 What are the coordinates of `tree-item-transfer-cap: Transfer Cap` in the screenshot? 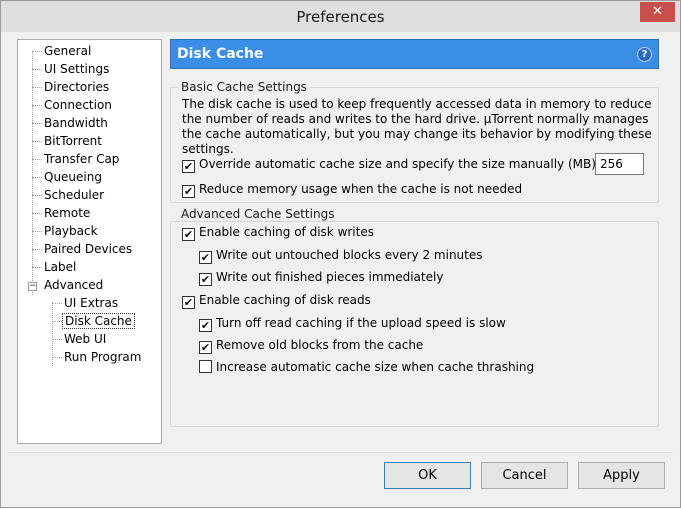 It's located at (76, 159).